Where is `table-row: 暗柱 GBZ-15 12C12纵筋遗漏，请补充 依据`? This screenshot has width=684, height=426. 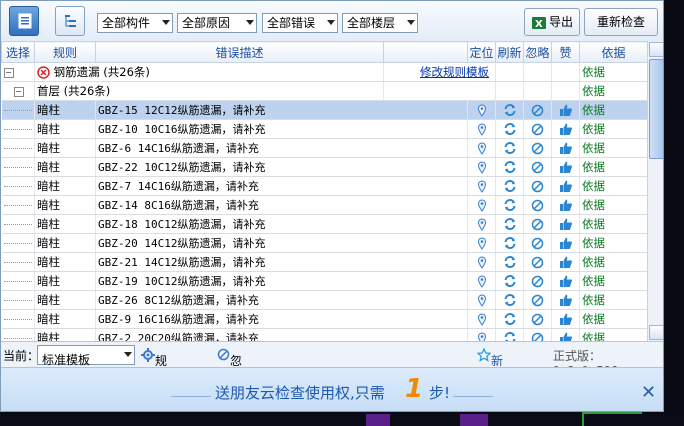
table-row: 暗柱 GBZ-15 12C12纵筋遗漏，请补充 依据 is located at coordinates (324, 110).